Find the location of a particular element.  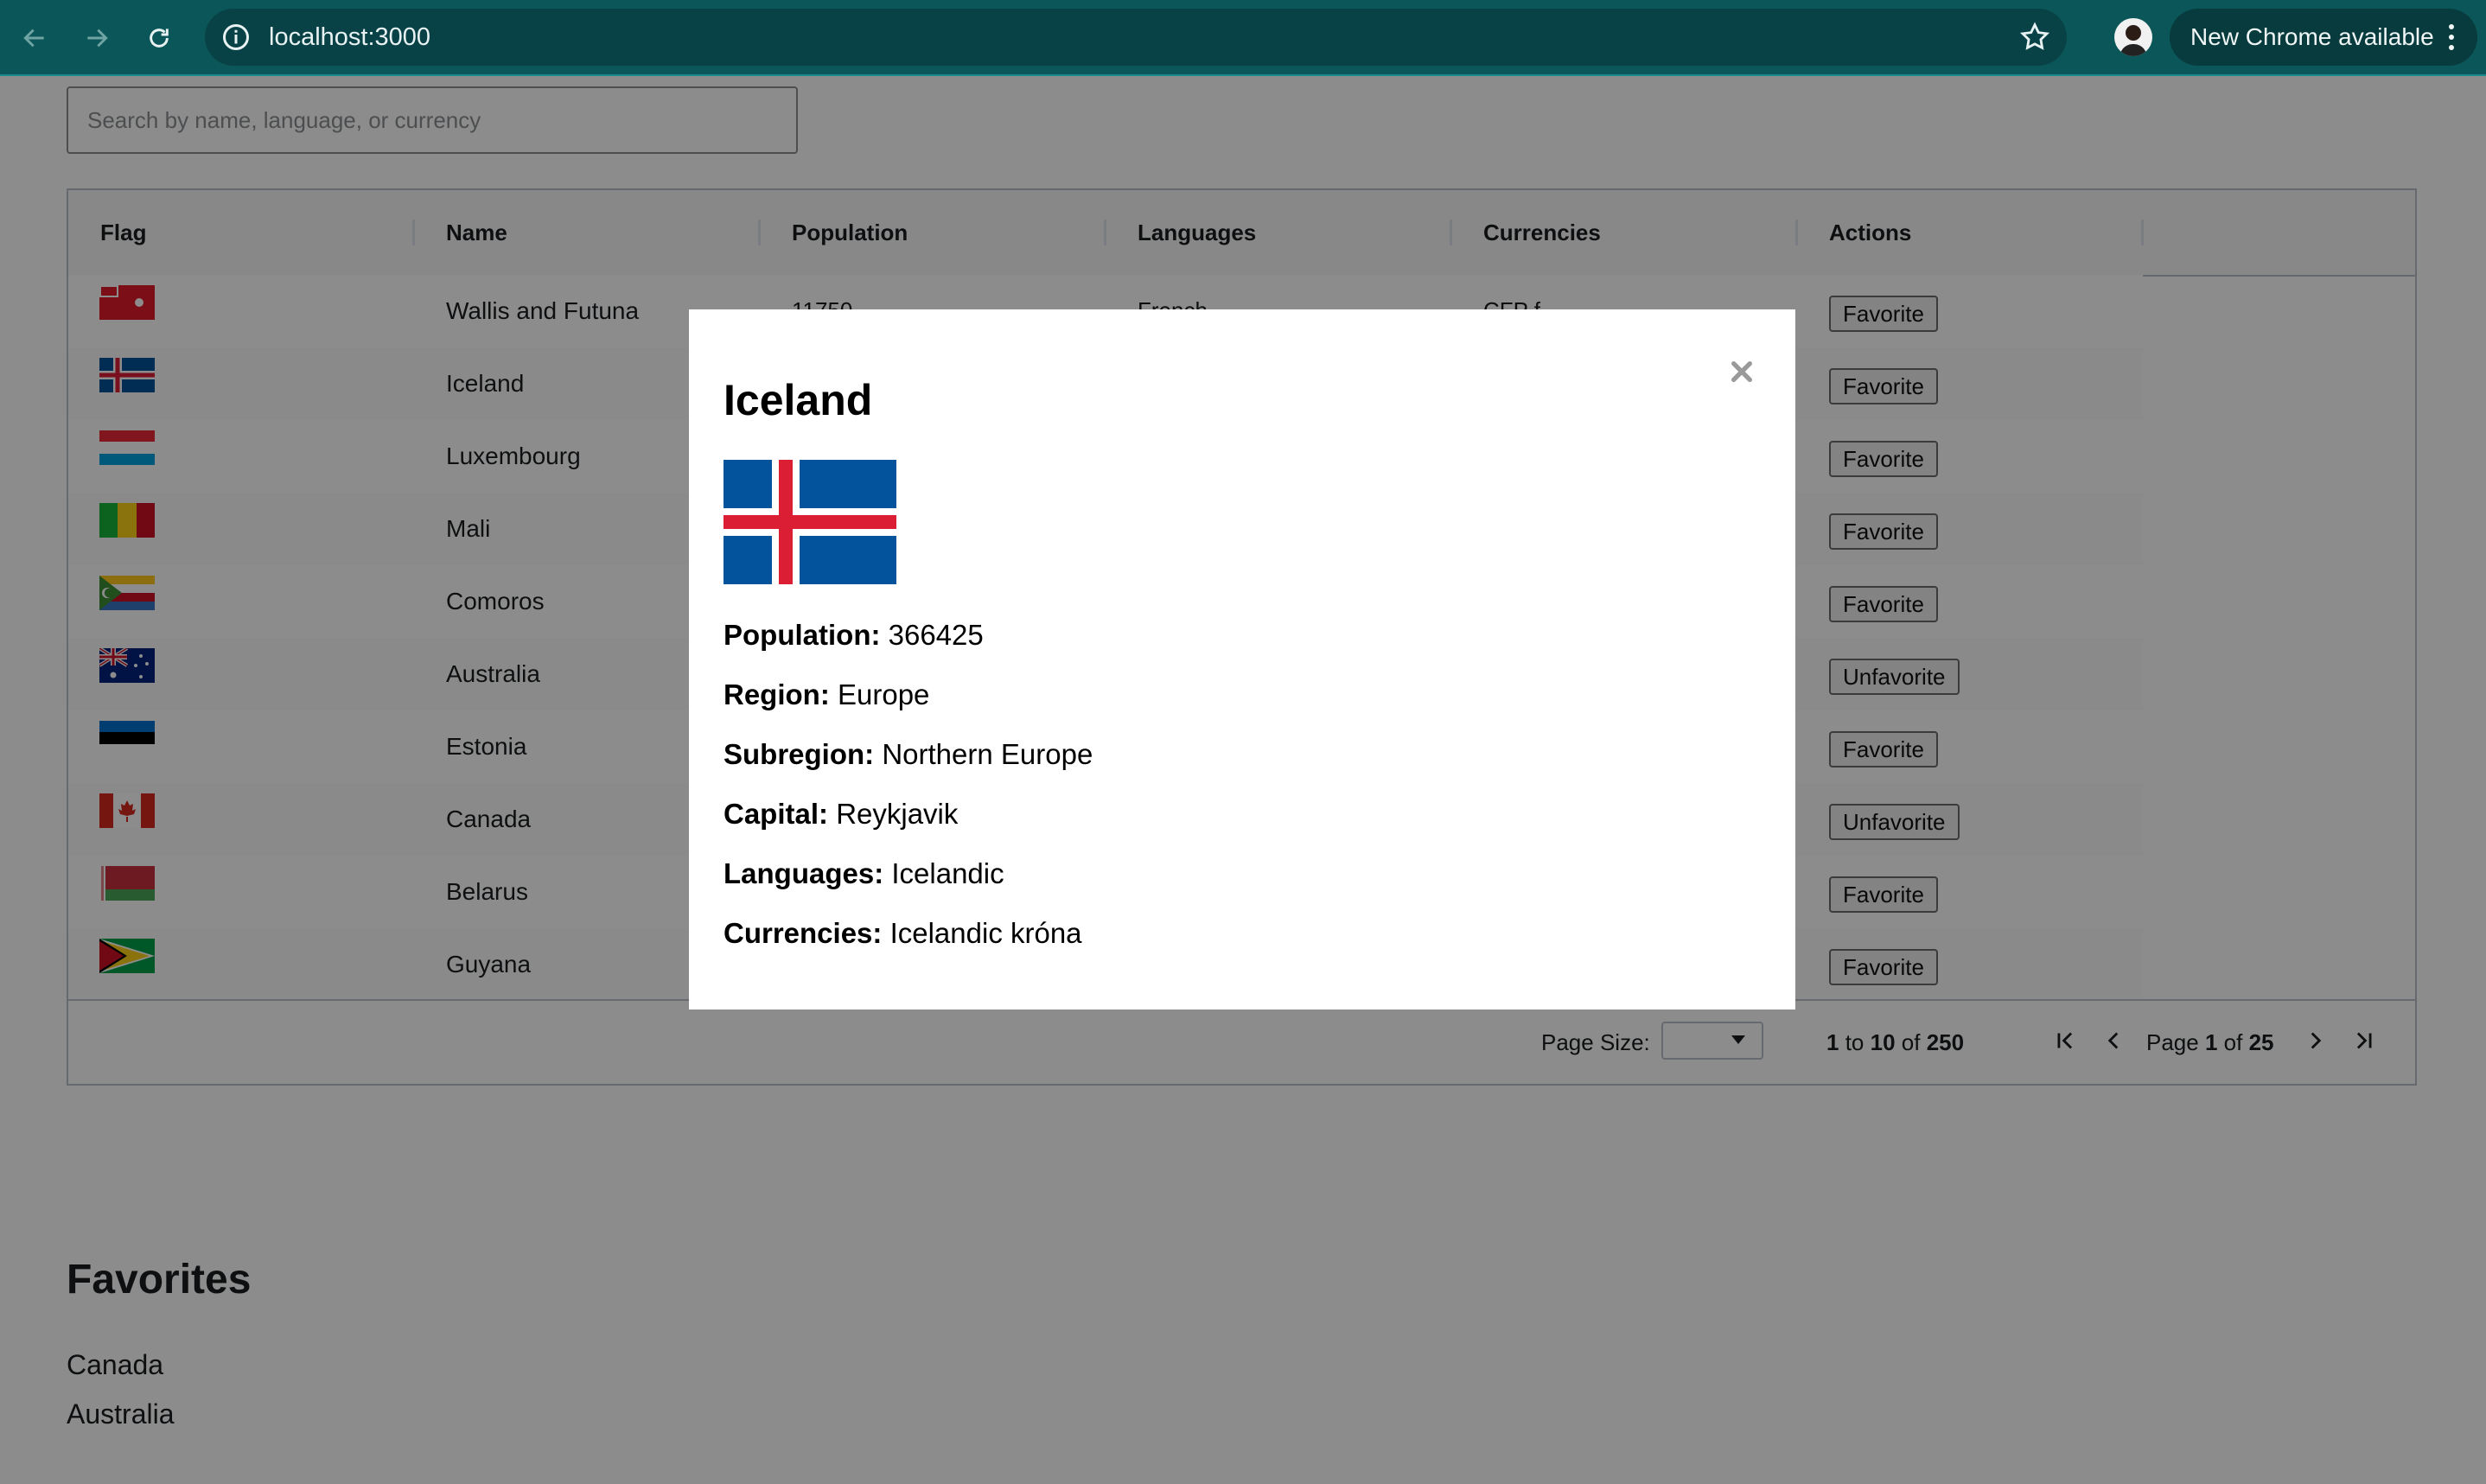

subregion-detail: Subregion: Northern Europe is located at coordinates (908, 754).